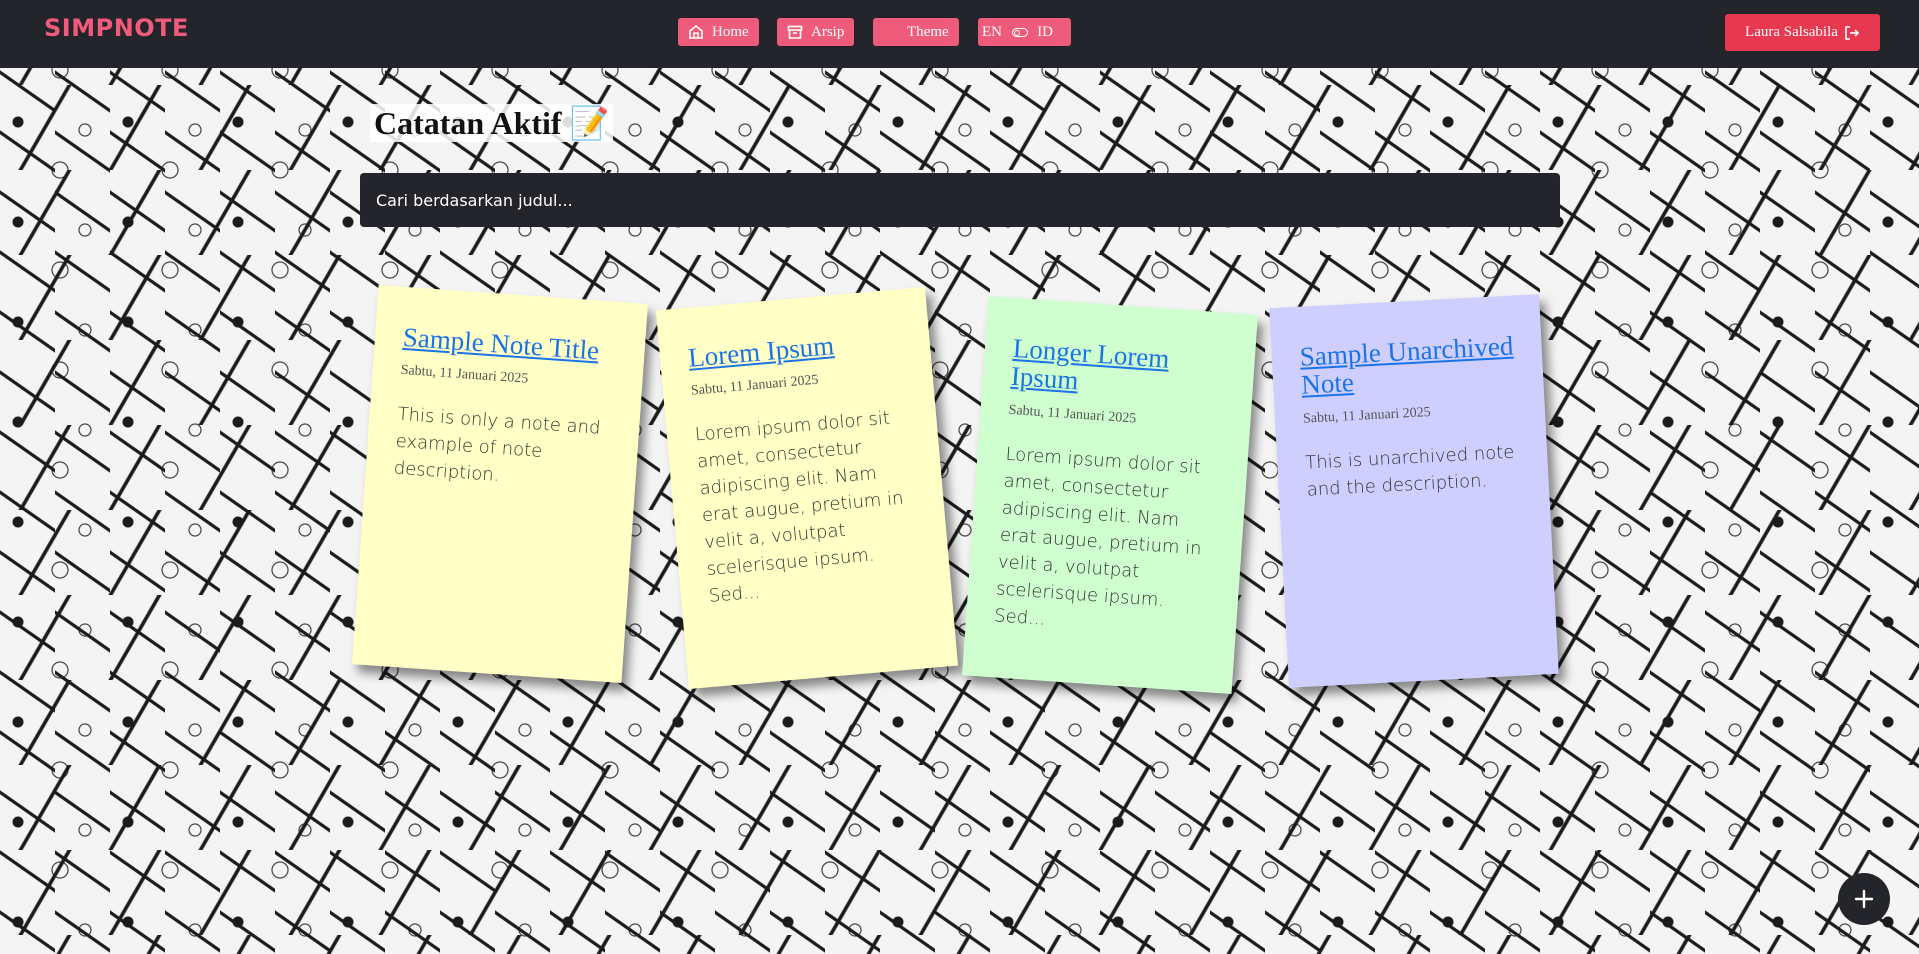 The image size is (1919, 954). I want to click on lang-id-label: ID, so click(1045, 31).